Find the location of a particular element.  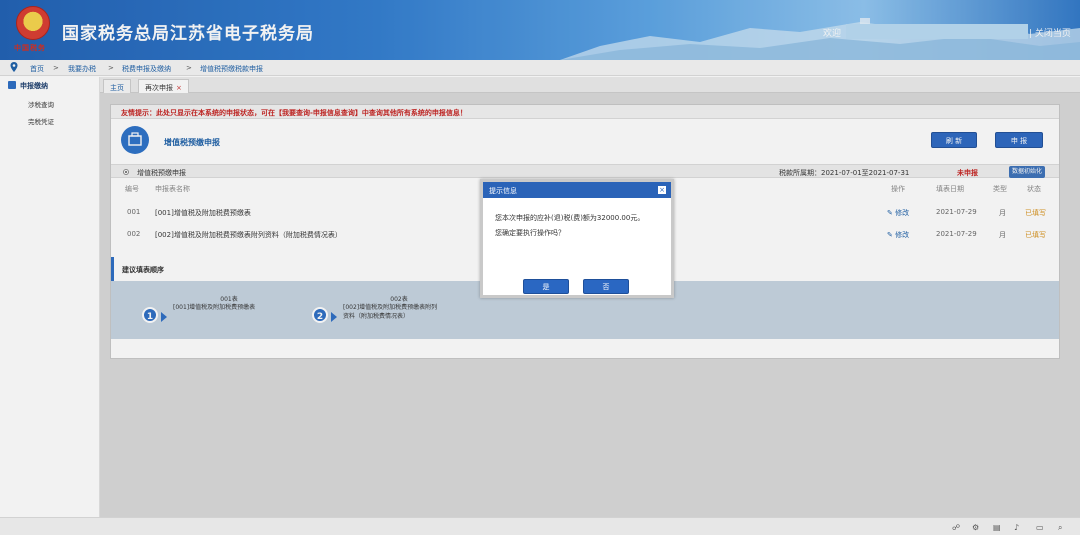

dialog-title-text: 提示信息 is located at coordinates (503, 191).